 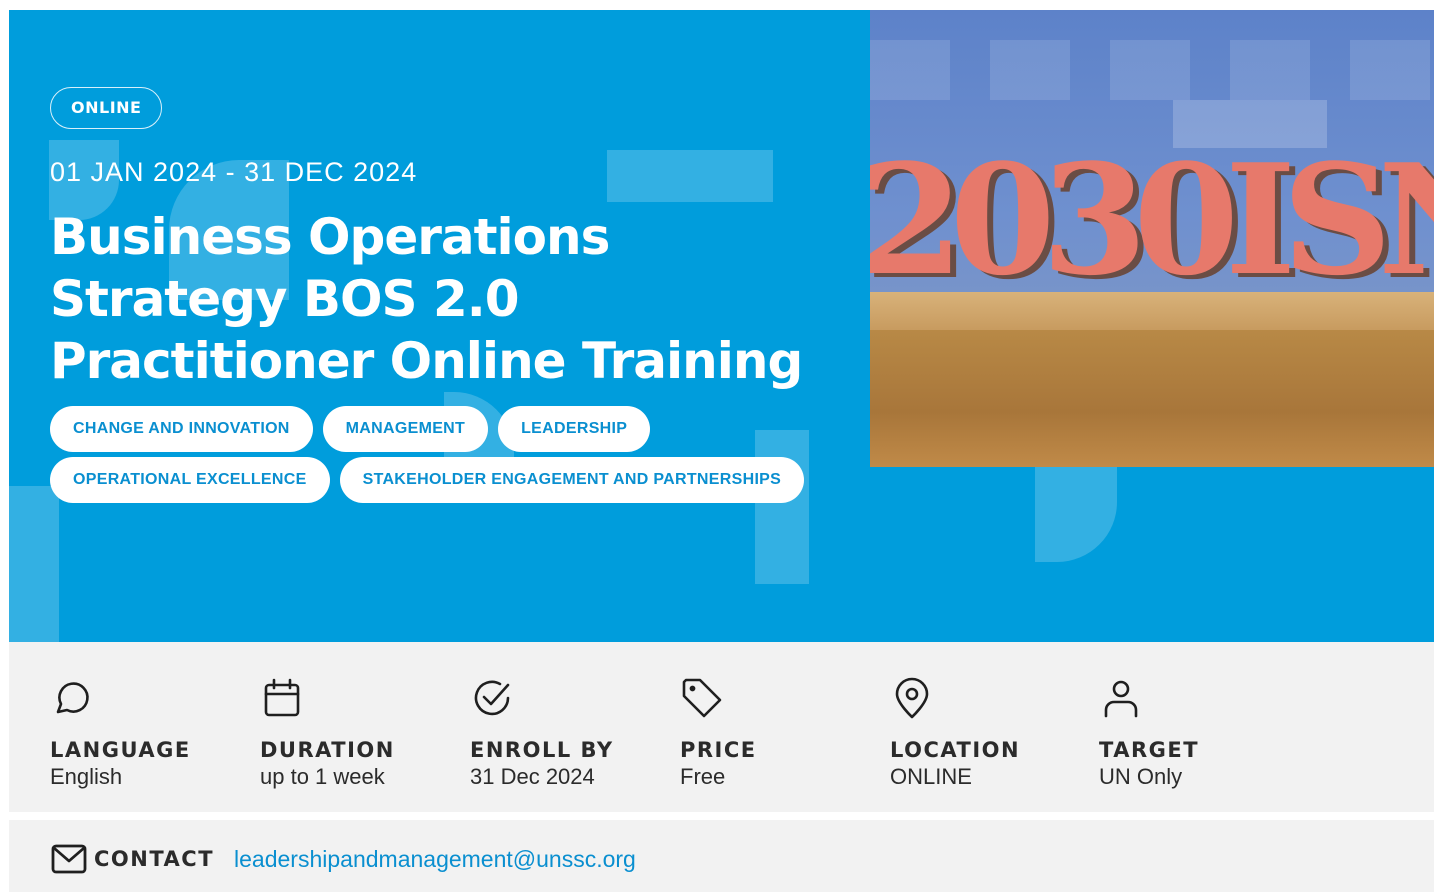 What do you see at coordinates (69, 859) in the screenshot?
I see `envelope-icon` at bounding box center [69, 859].